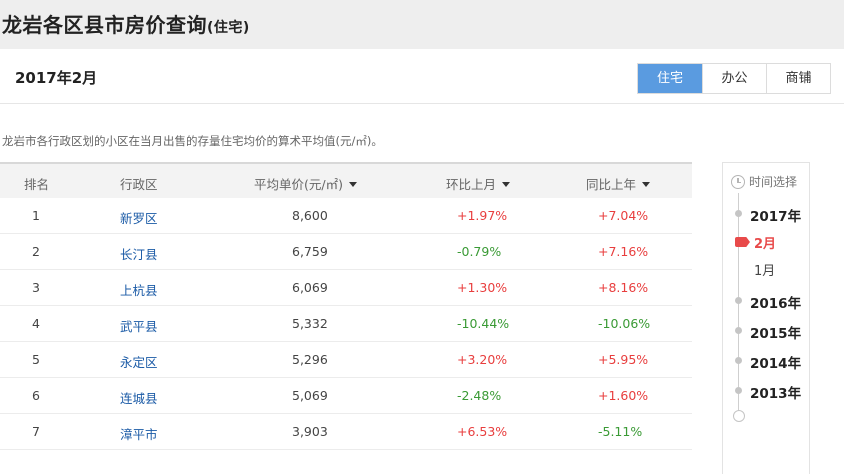  Describe the element at coordinates (482, 215) in the screenshot. I see `cell-mom: +1.97%` at that location.